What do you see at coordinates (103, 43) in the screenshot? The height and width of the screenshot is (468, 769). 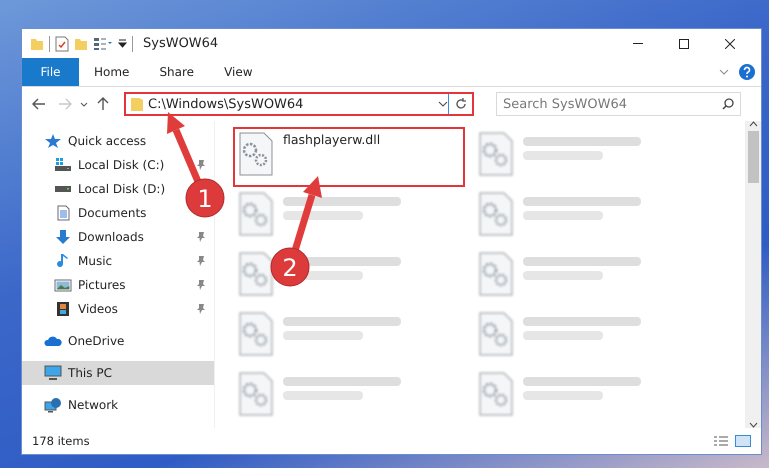 I see `customize-icon` at bounding box center [103, 43].